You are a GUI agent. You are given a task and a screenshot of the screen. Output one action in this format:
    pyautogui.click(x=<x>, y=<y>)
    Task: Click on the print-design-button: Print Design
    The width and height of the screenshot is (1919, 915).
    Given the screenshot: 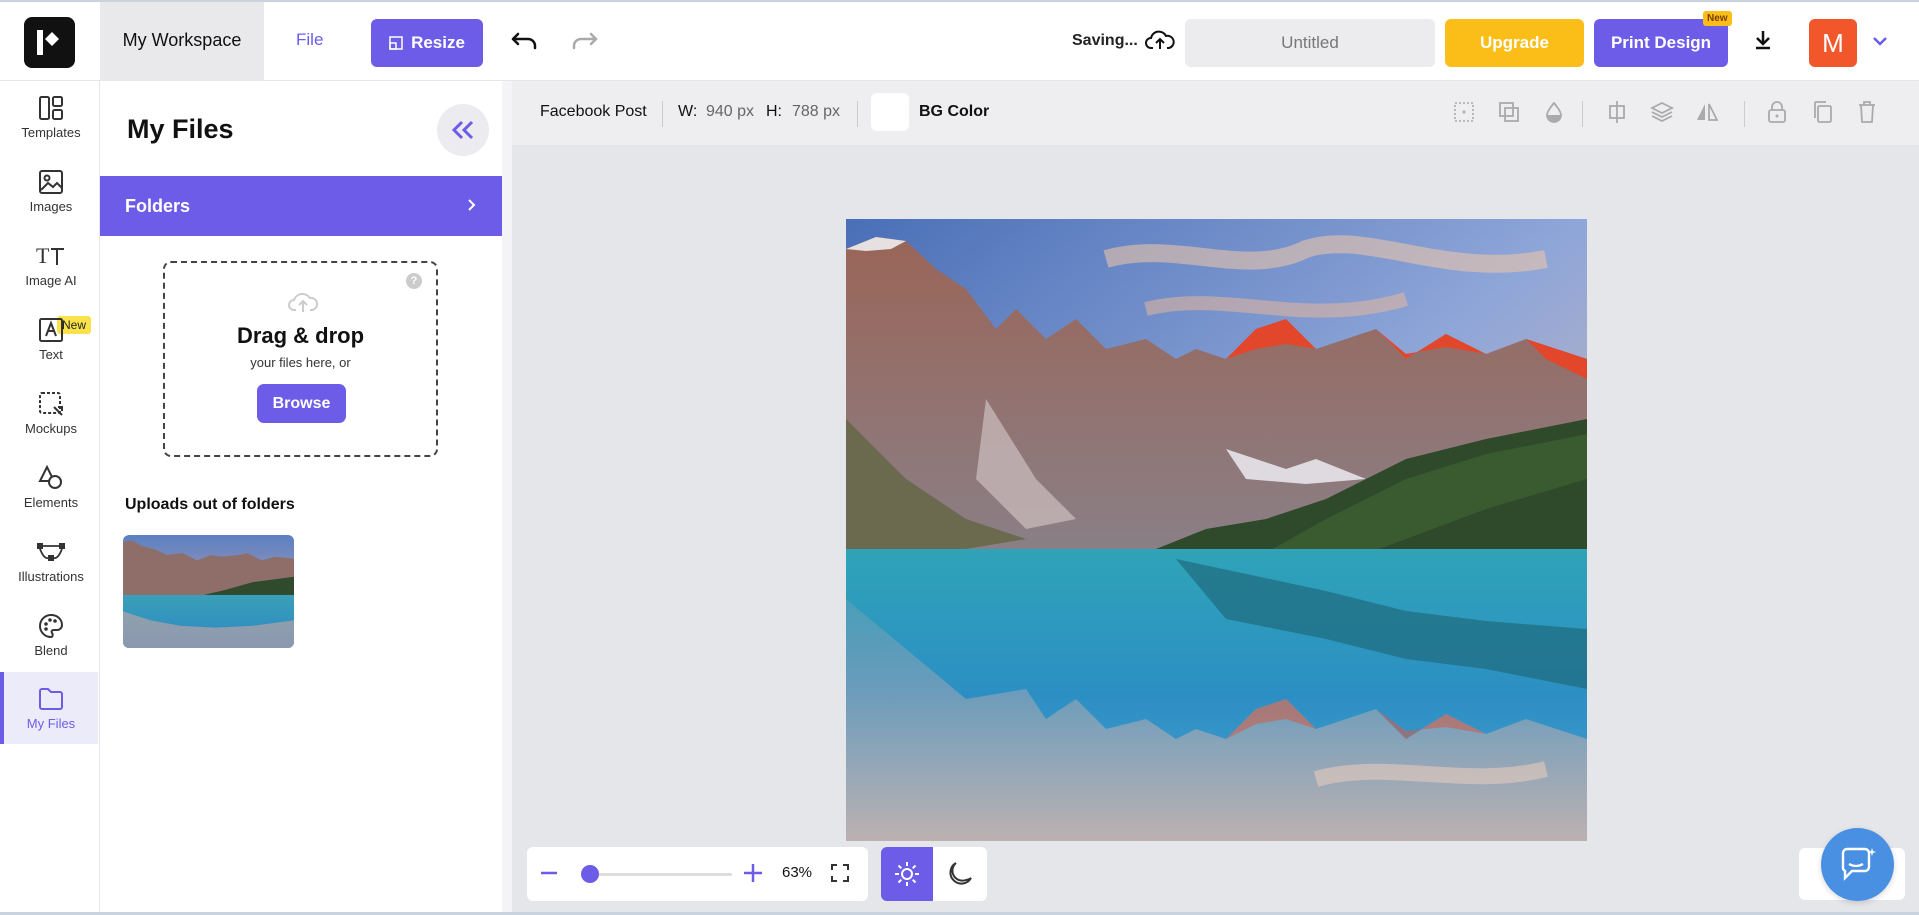 What is the action you would take?
    pyautogui.click(x=1661, y=43)
    